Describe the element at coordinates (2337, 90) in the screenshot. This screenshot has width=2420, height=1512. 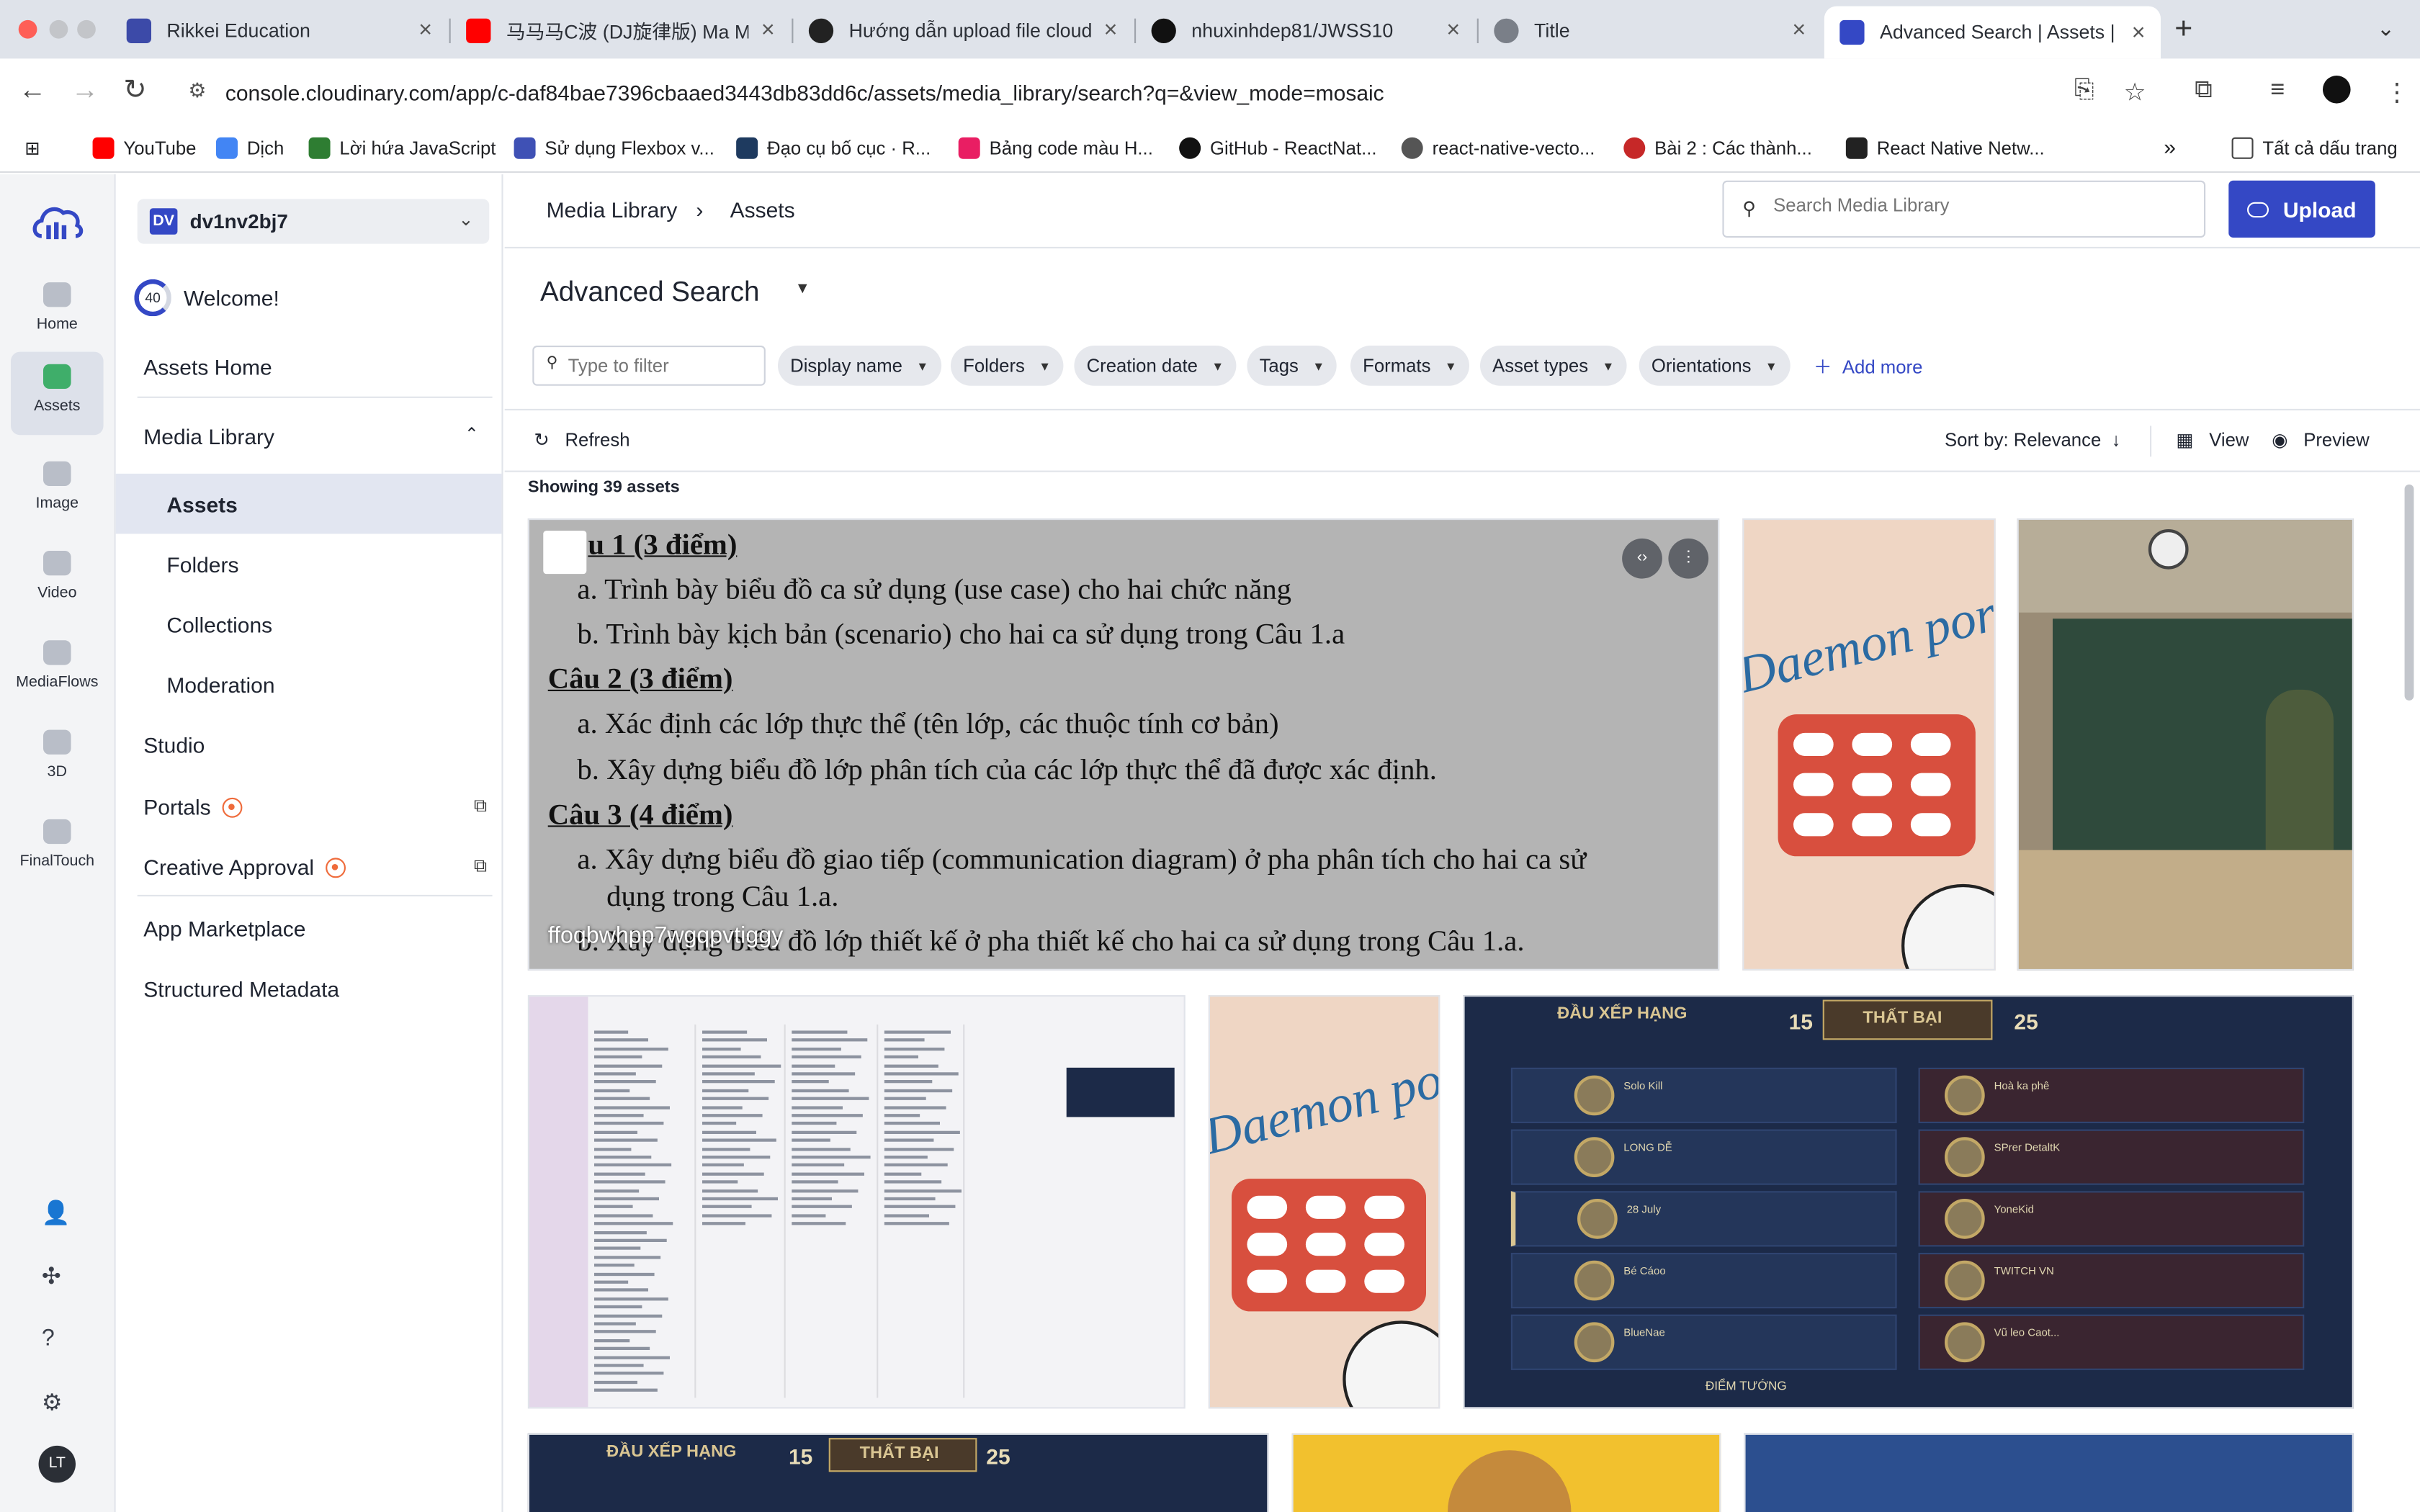
I see `profile-avatar-icon` at that location.